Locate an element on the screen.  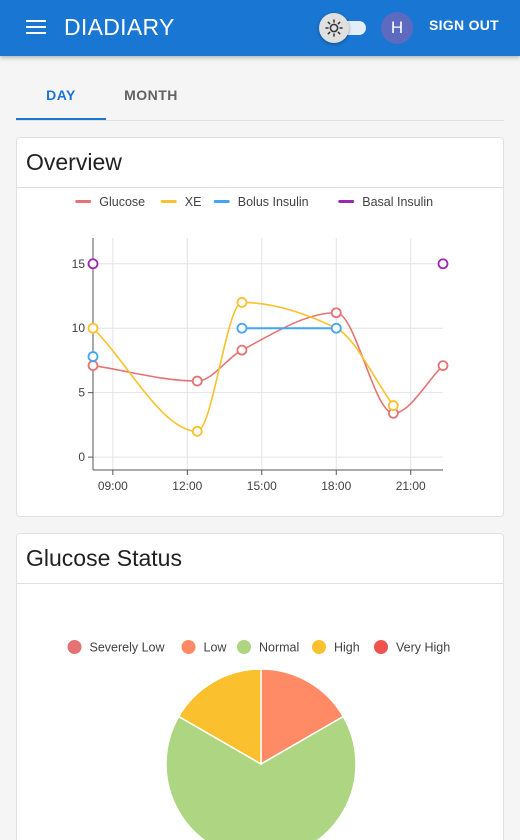
app-title: DIADIARY is located at coordinates (119, 27).